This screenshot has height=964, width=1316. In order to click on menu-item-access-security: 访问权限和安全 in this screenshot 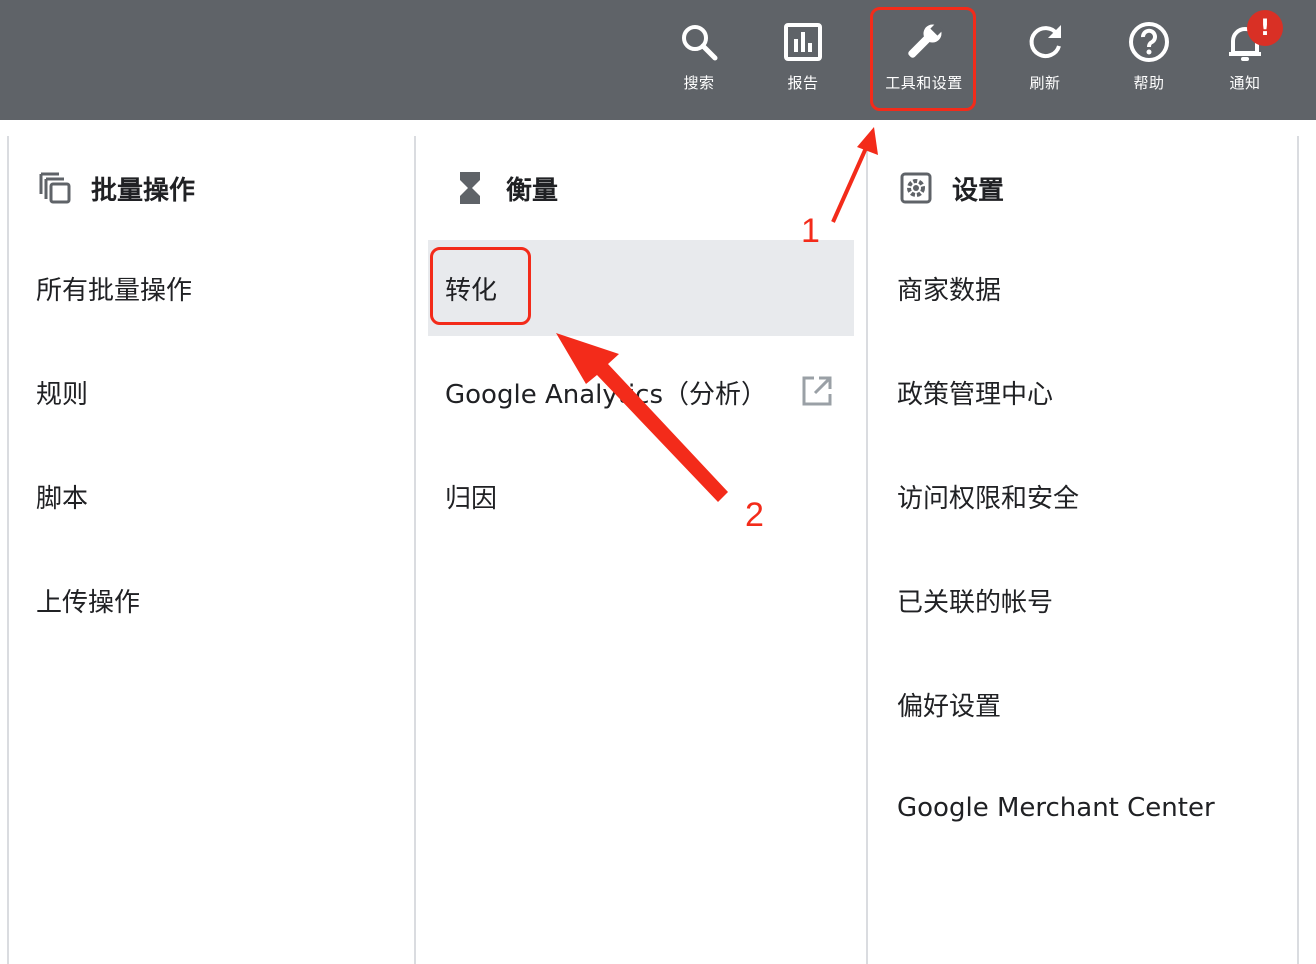, I will do `click(1082, 496)`.